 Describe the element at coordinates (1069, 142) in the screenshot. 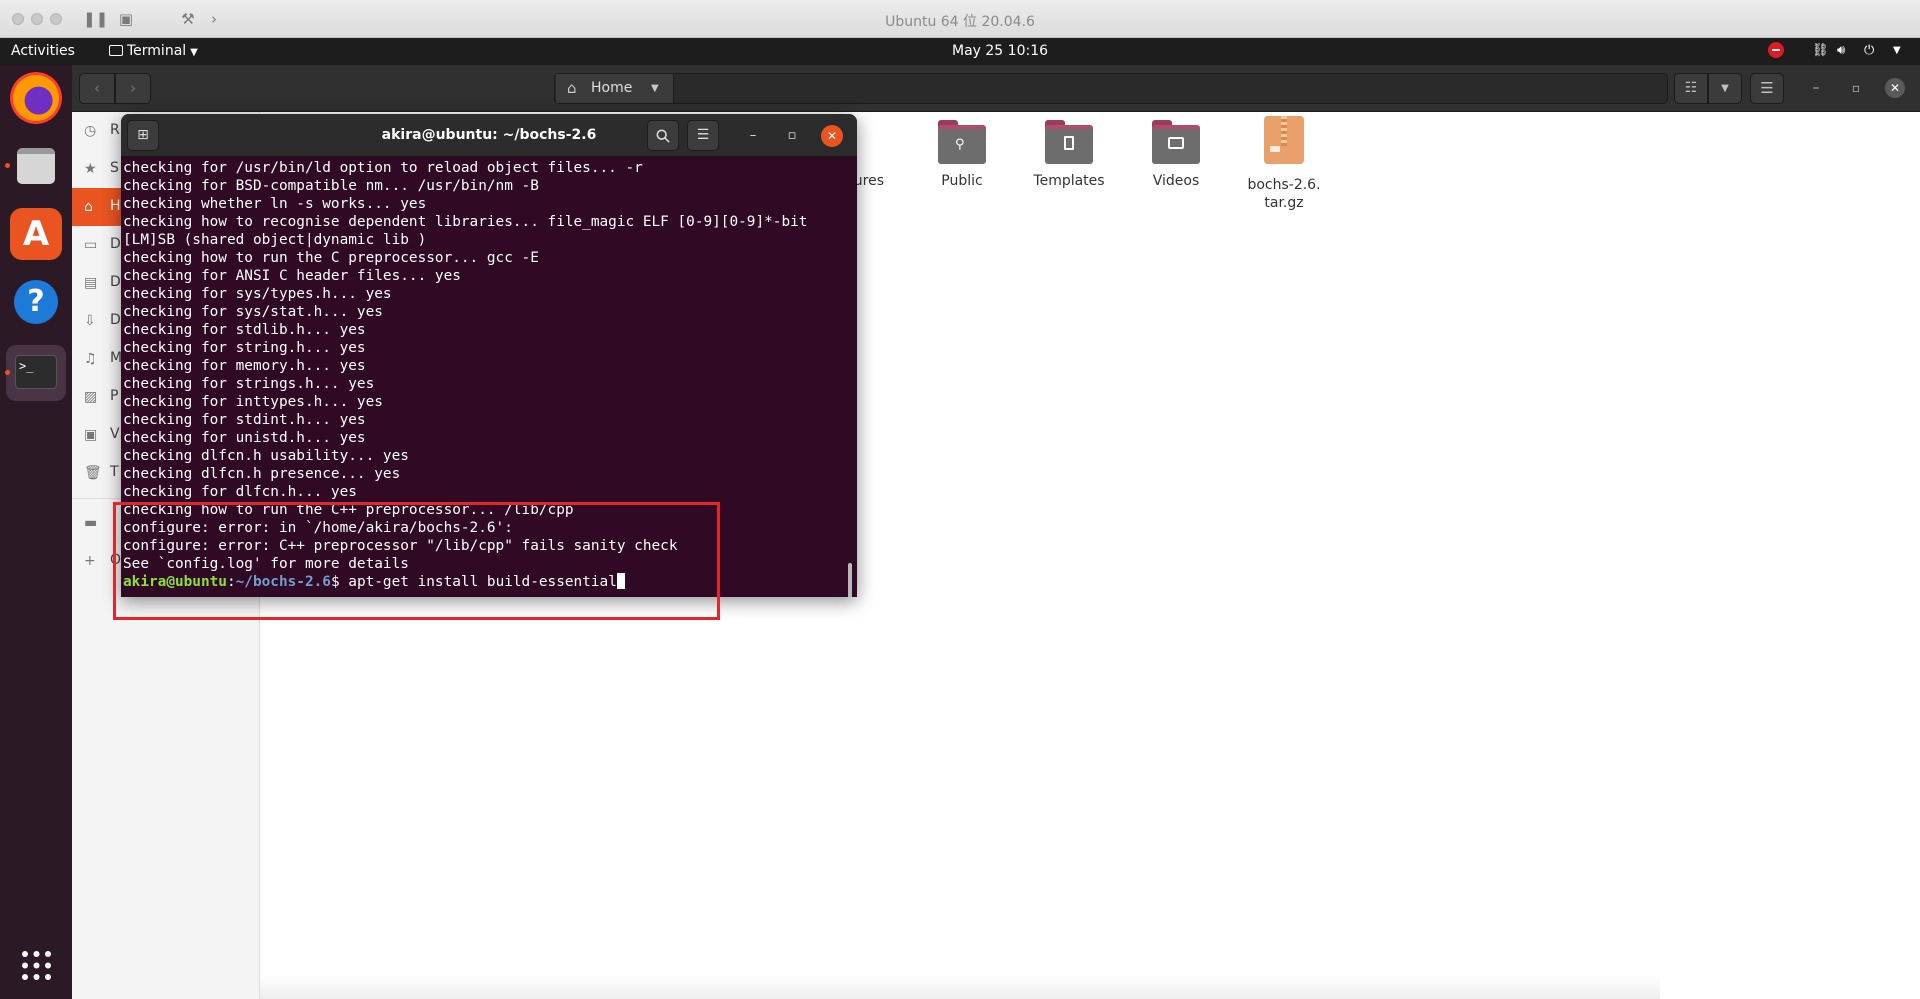

I see `template-folder-icon` at that location.